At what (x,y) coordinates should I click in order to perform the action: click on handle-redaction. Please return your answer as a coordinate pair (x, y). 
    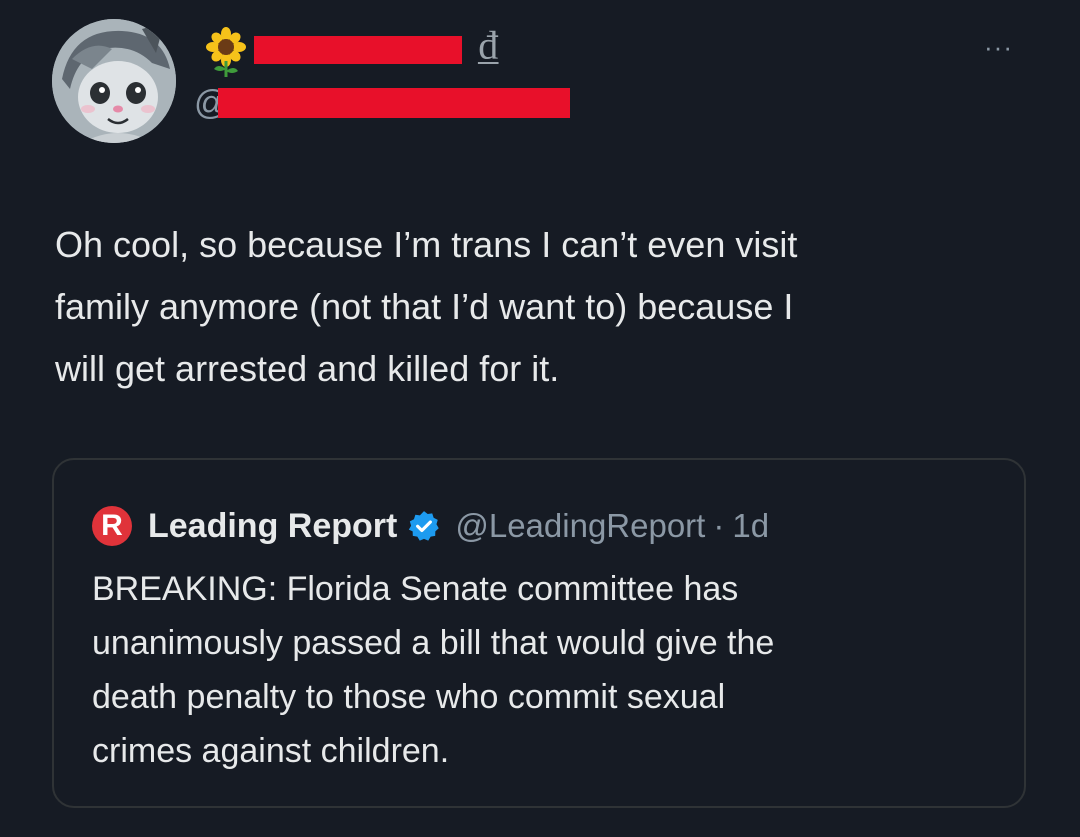
    Looking at the image, I should click on (394, 103).